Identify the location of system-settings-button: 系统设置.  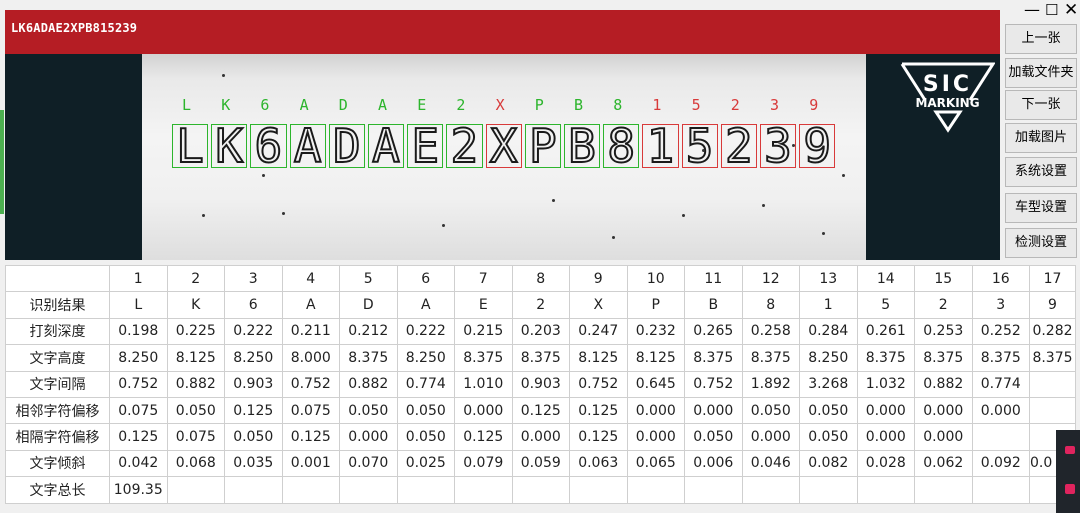
(1041, 172).